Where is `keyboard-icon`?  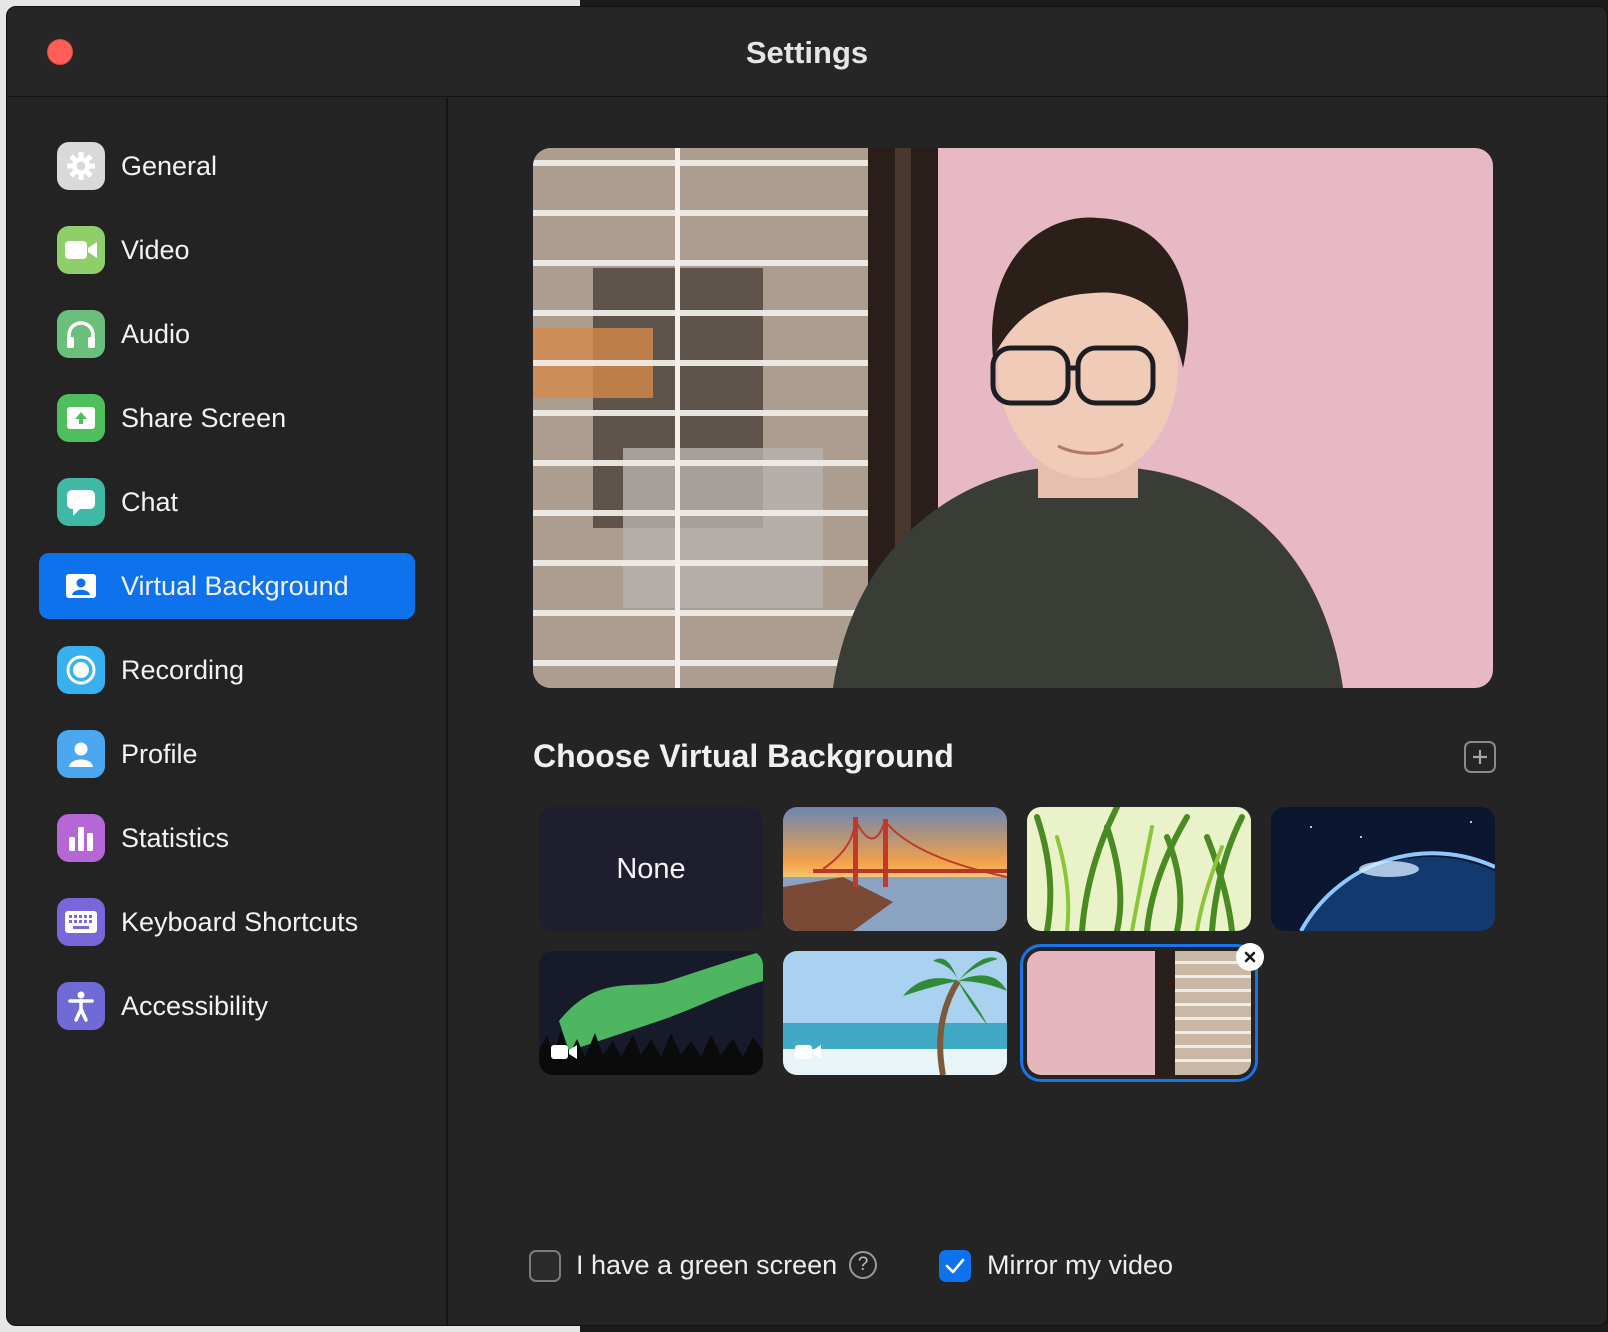
keyboard-icon is located at coordinates (81, 922).